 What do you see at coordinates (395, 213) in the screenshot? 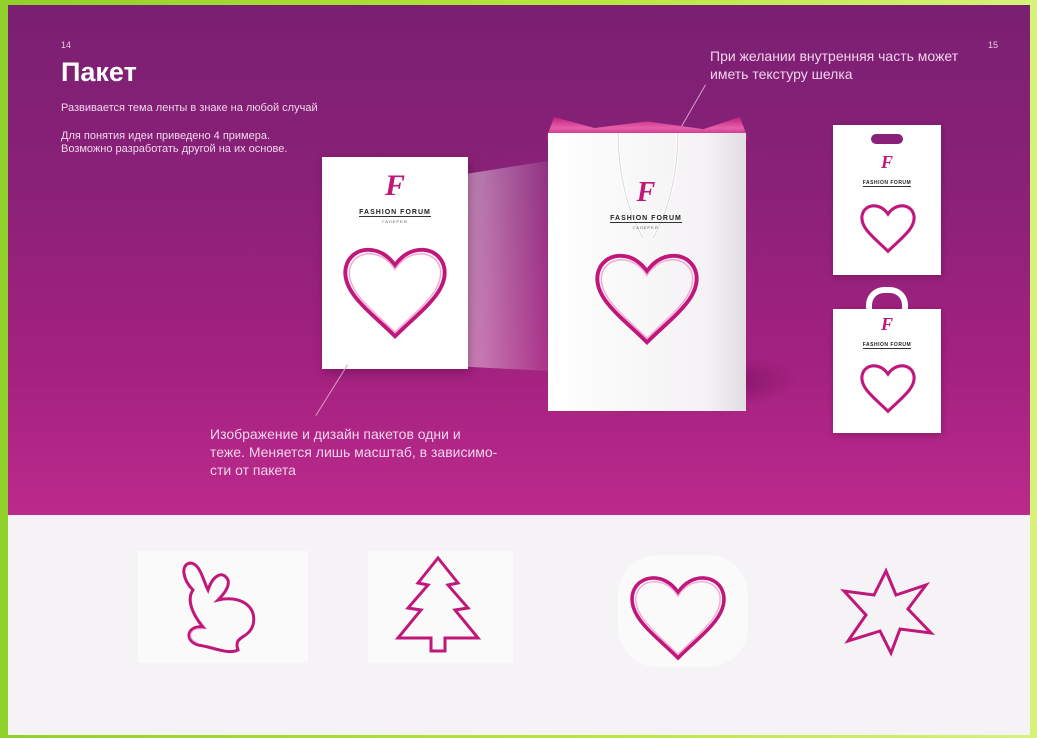
I see `logo-name: FASHION FORUM` at bounding box center [395, 213].